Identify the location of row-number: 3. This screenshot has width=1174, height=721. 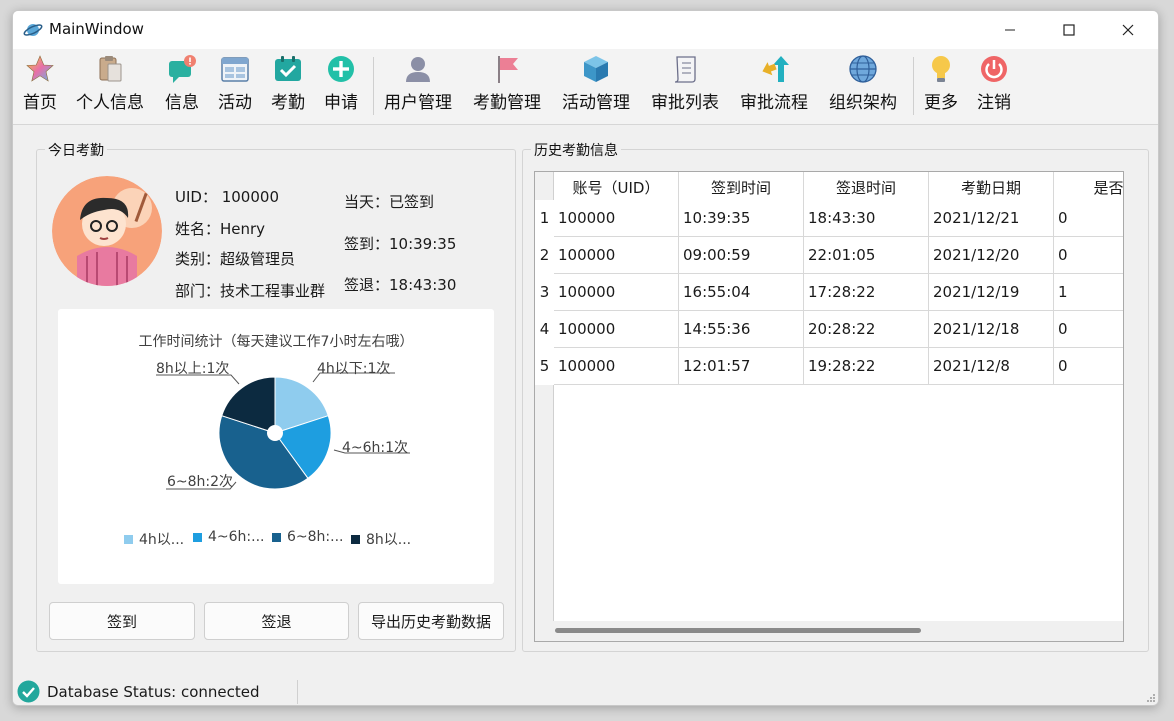
(544, 292).